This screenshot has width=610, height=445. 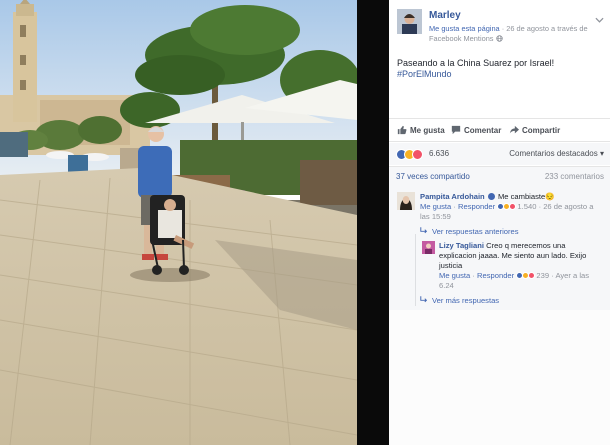 I want to click on comment-button: Comentar, so click(x=476, y=130).